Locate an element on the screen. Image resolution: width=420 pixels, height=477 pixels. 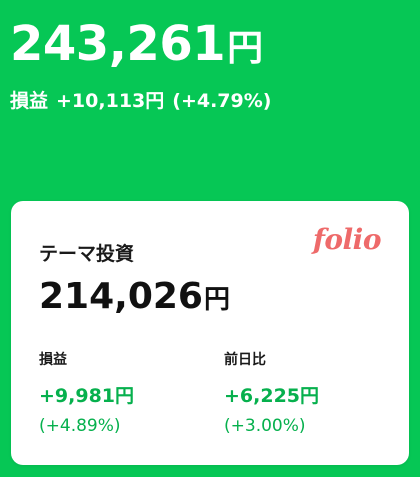
folio-logo: folio is located at coordinates (347, 239).